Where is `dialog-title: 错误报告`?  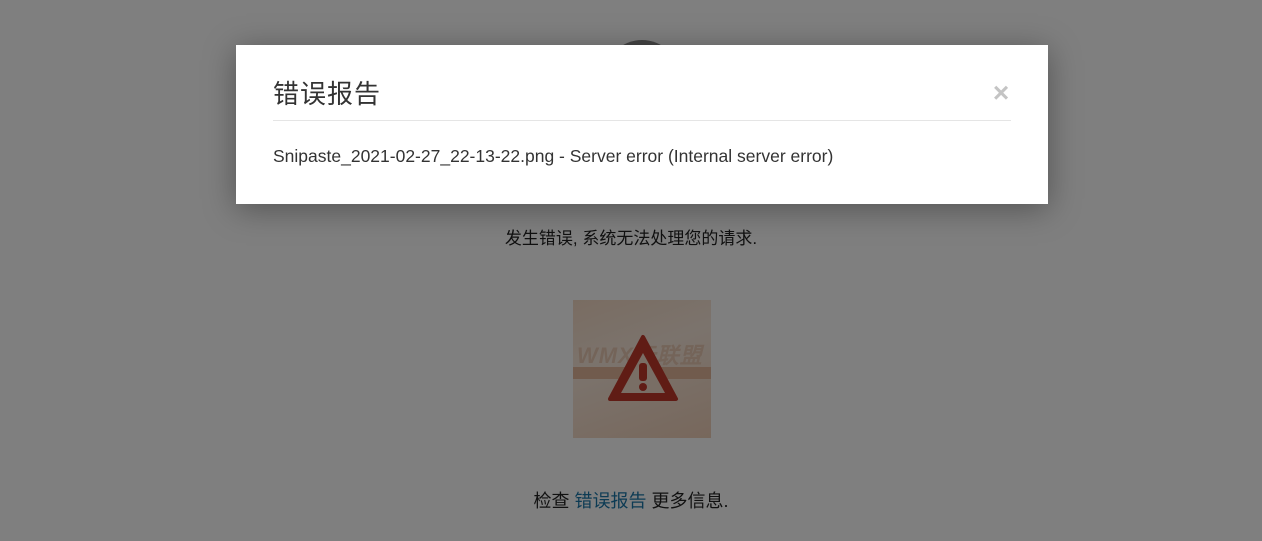 dialog-title: 错误报告 is located at coordinates (327, 94).